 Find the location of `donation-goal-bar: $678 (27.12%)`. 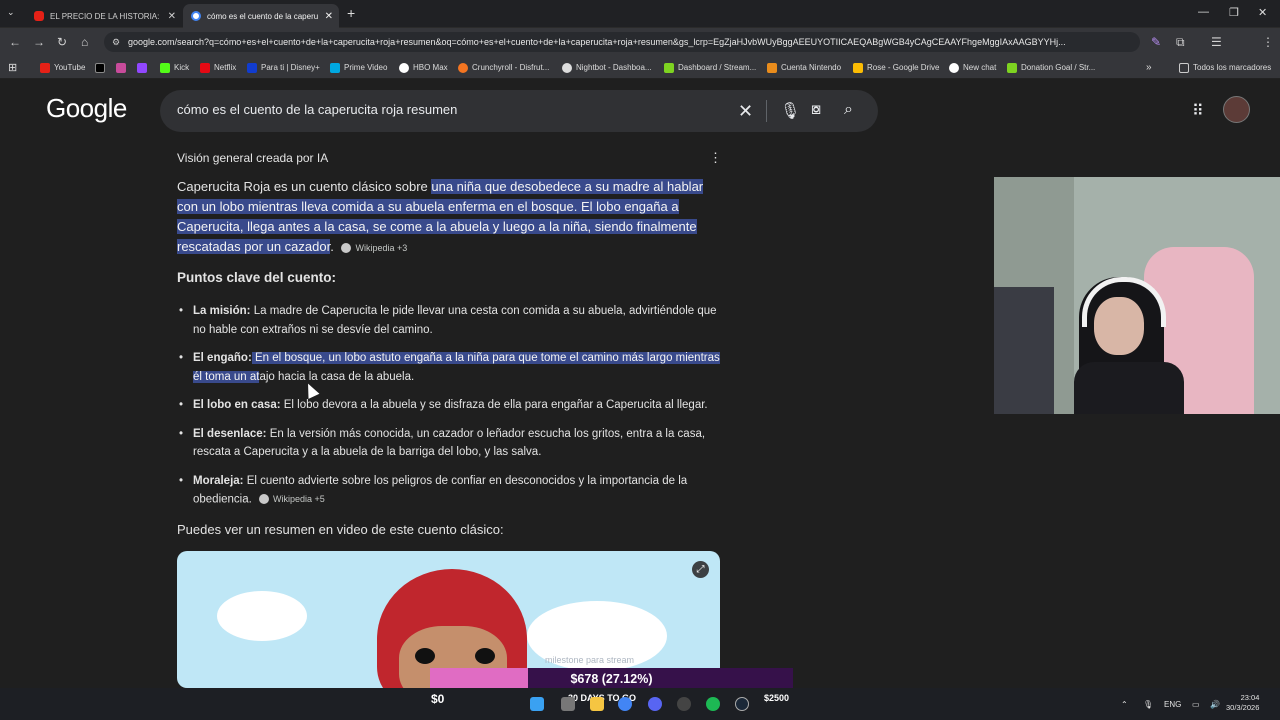

donation-goal-bar: $678 (27.12%) is located at coordinates (611, 679).